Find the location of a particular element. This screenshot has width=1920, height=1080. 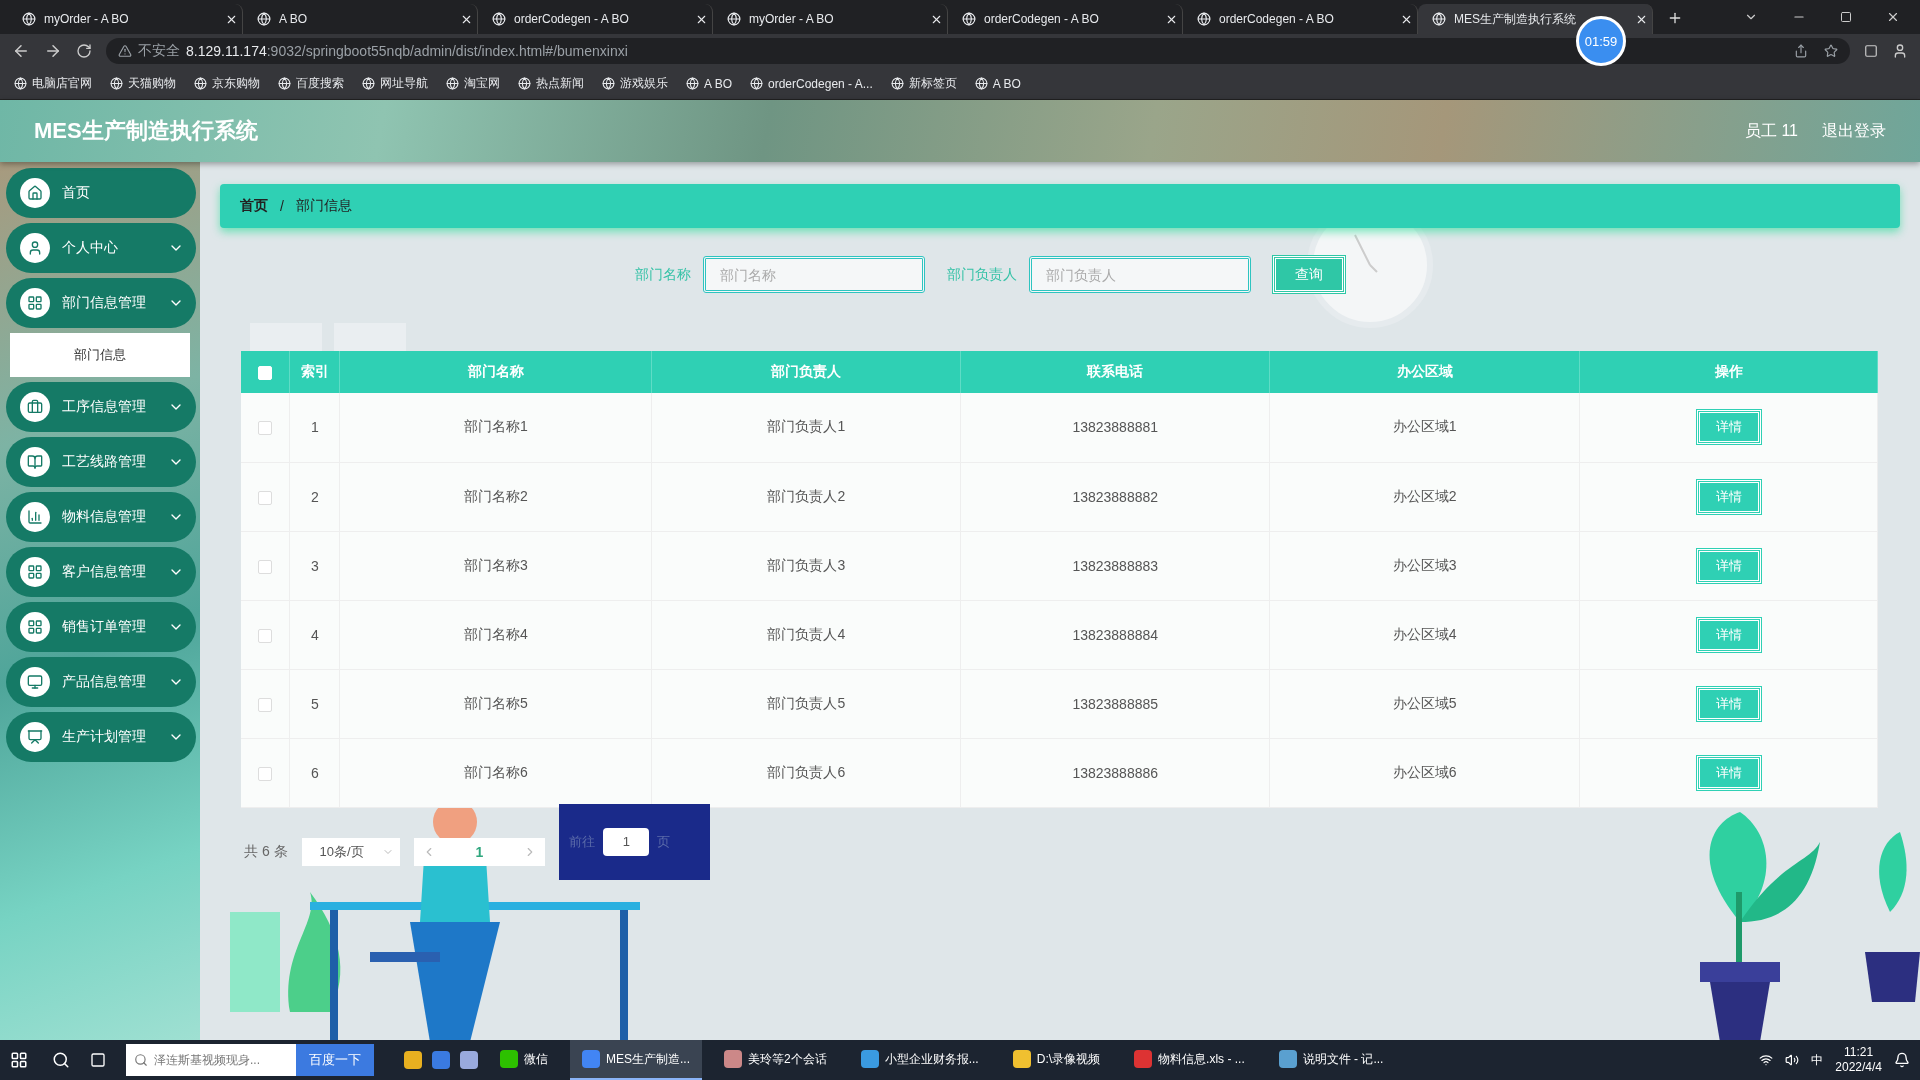

close-icon is located at coordinates (1893, 17).